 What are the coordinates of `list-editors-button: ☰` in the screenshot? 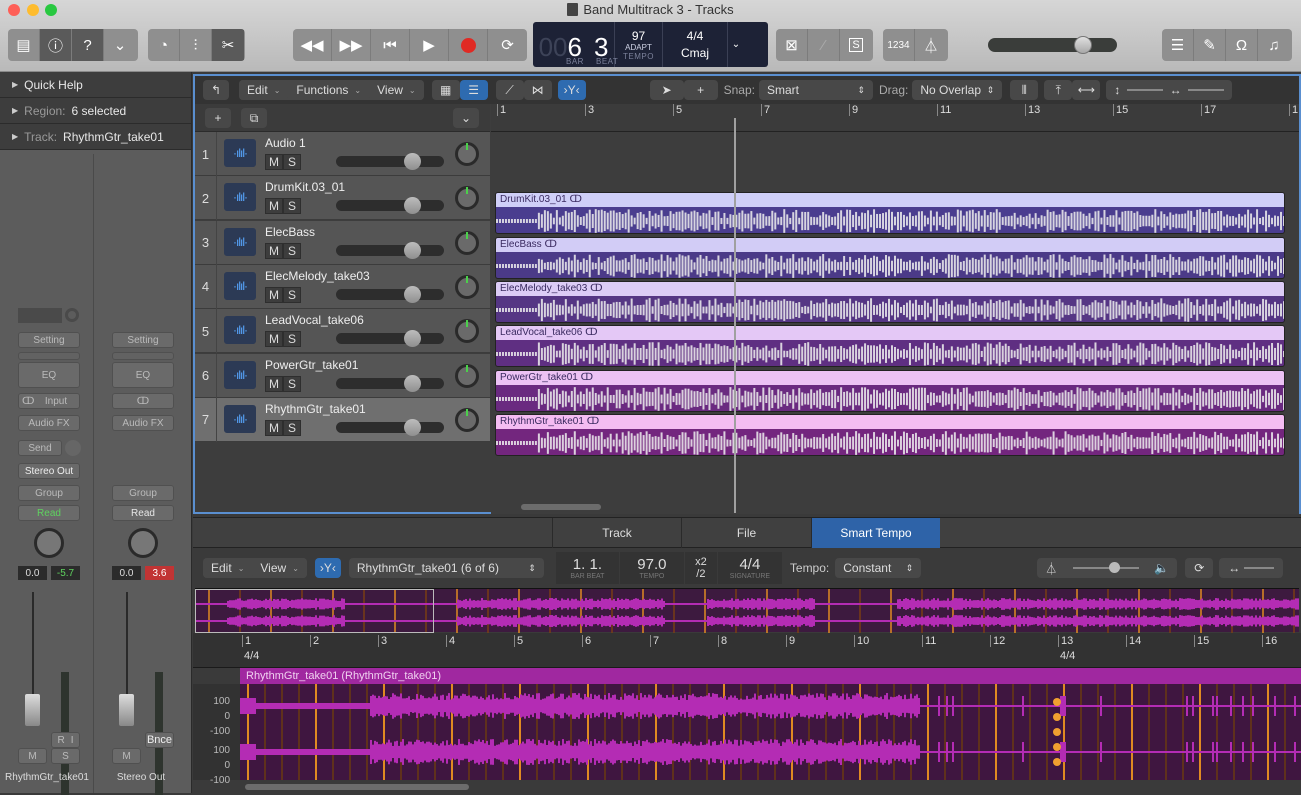 It's located at (1178, 45).